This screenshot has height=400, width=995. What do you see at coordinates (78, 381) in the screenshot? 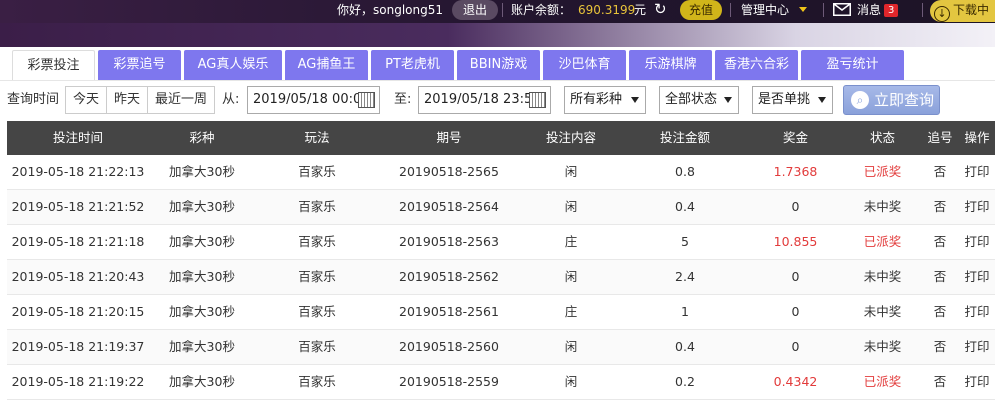
I see `cell-bet-time: 2019-05-18 21:19:22` at bounding box center [78, 381].